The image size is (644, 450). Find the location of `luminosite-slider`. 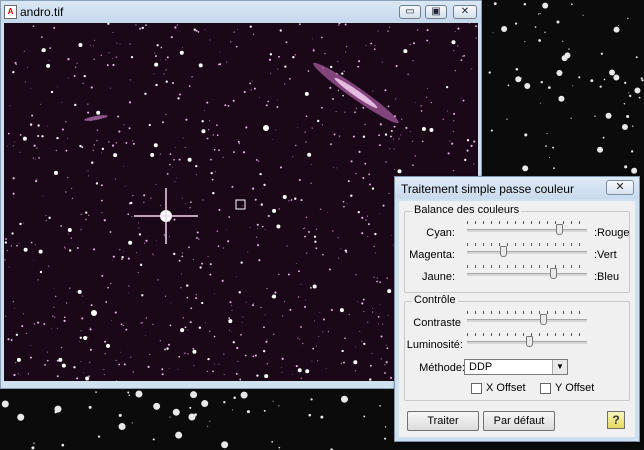

luminosite-slider is located at coordinates (527, 340).